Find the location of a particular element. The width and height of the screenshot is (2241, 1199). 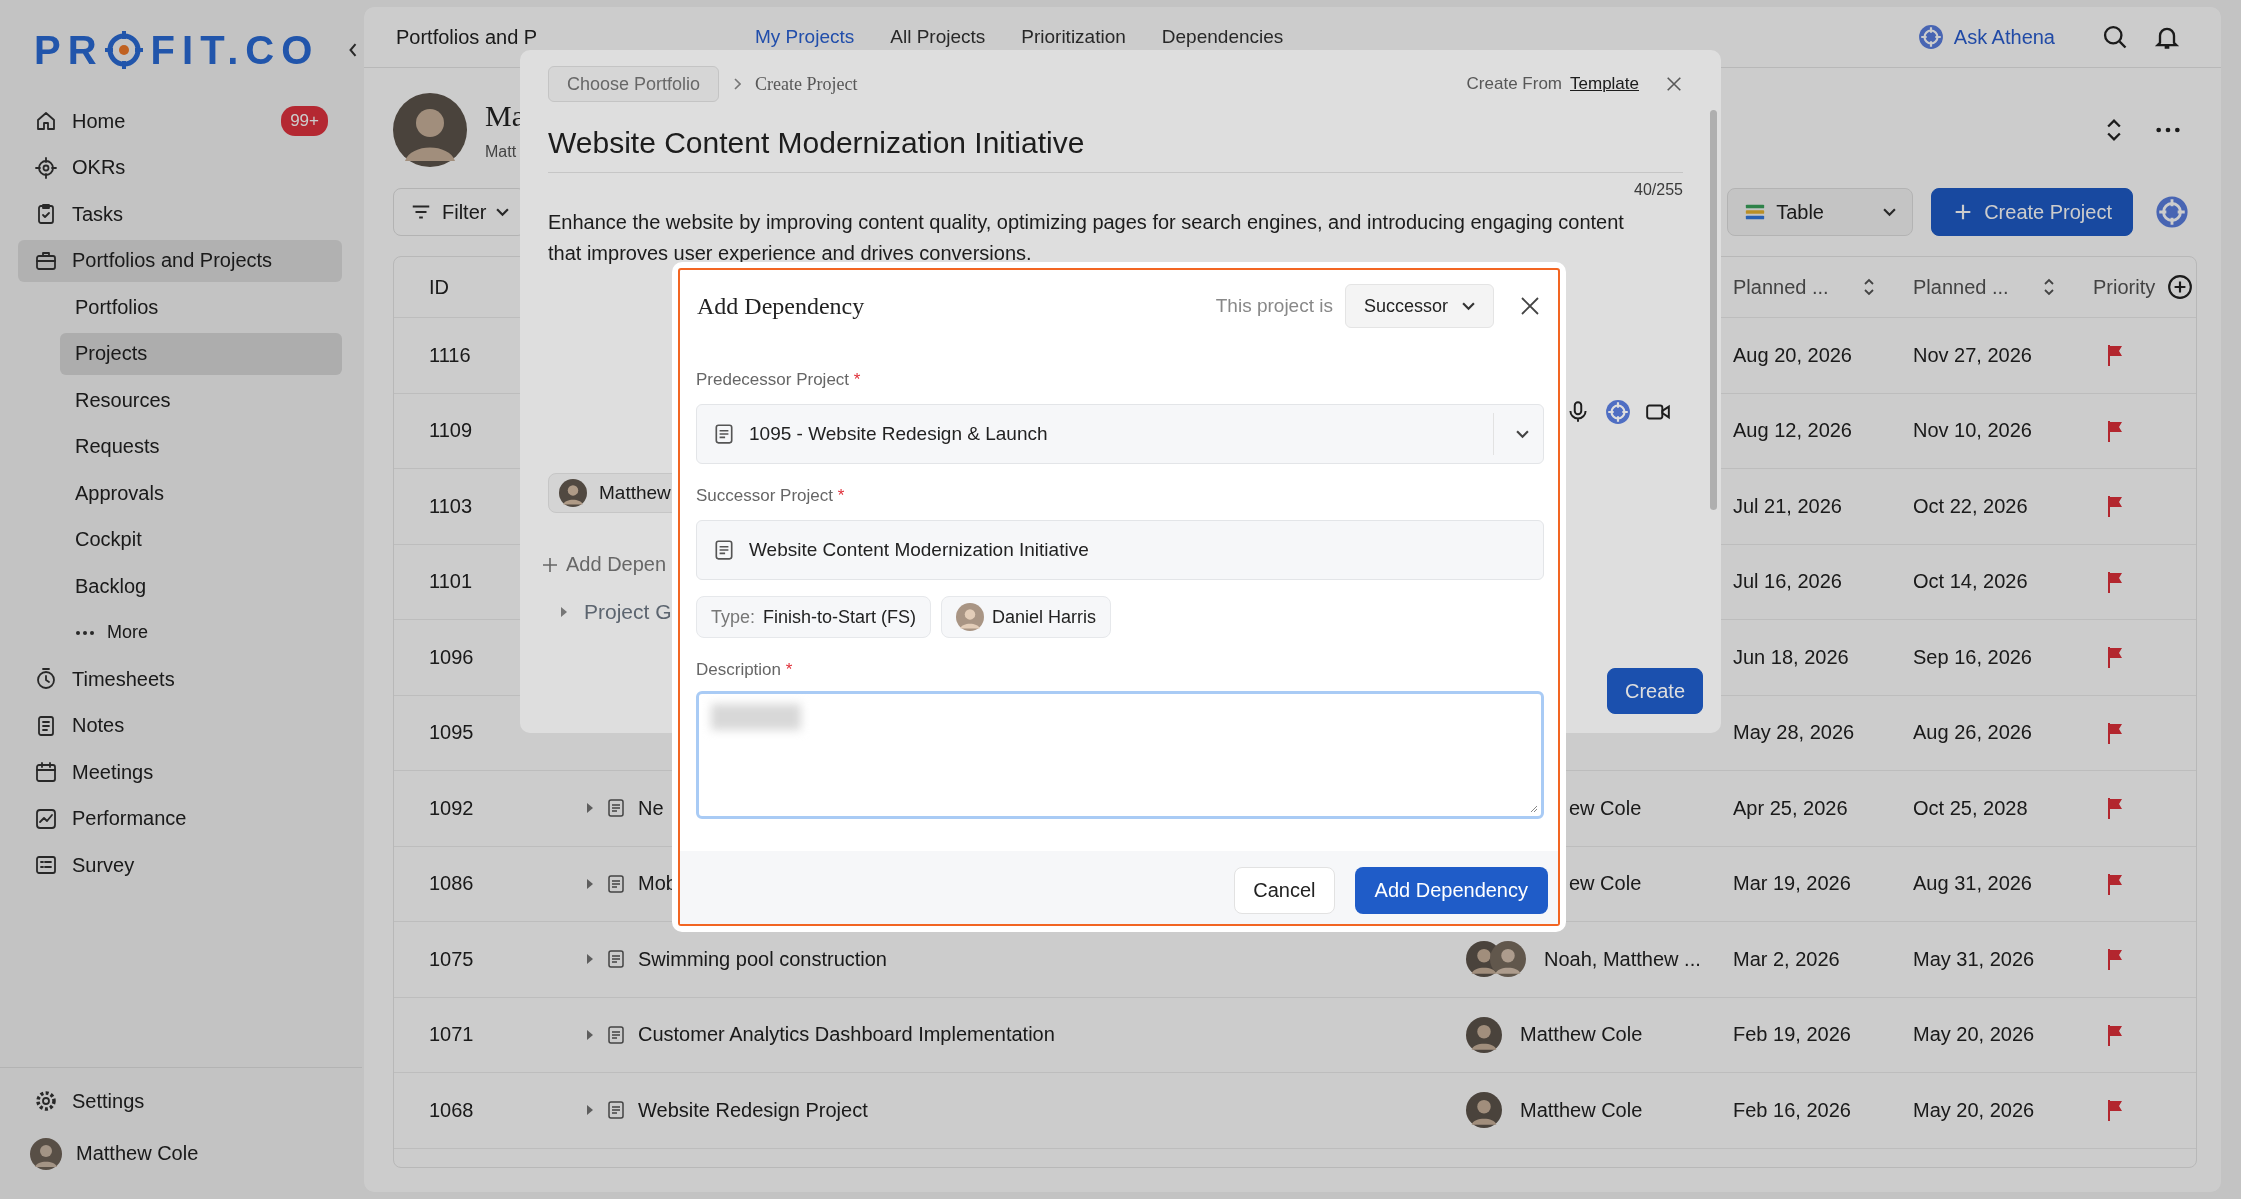

table-cell: 1101 is located at coordinates (450, 582).